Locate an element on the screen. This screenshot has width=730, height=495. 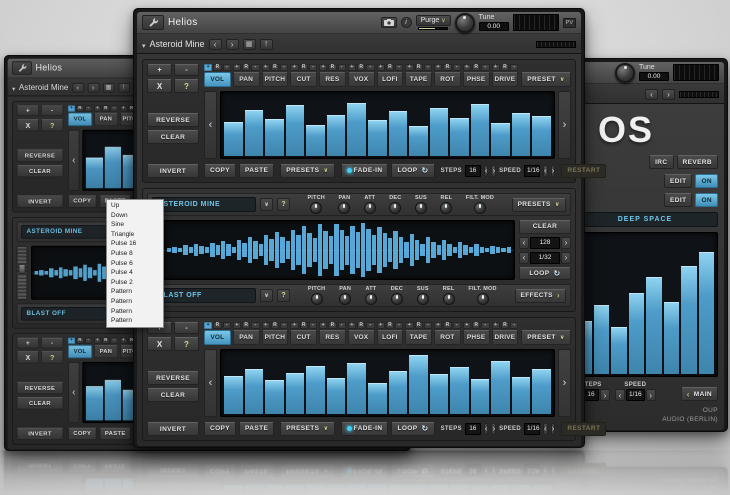
shift-right-button is located at coordinates (564, 383).